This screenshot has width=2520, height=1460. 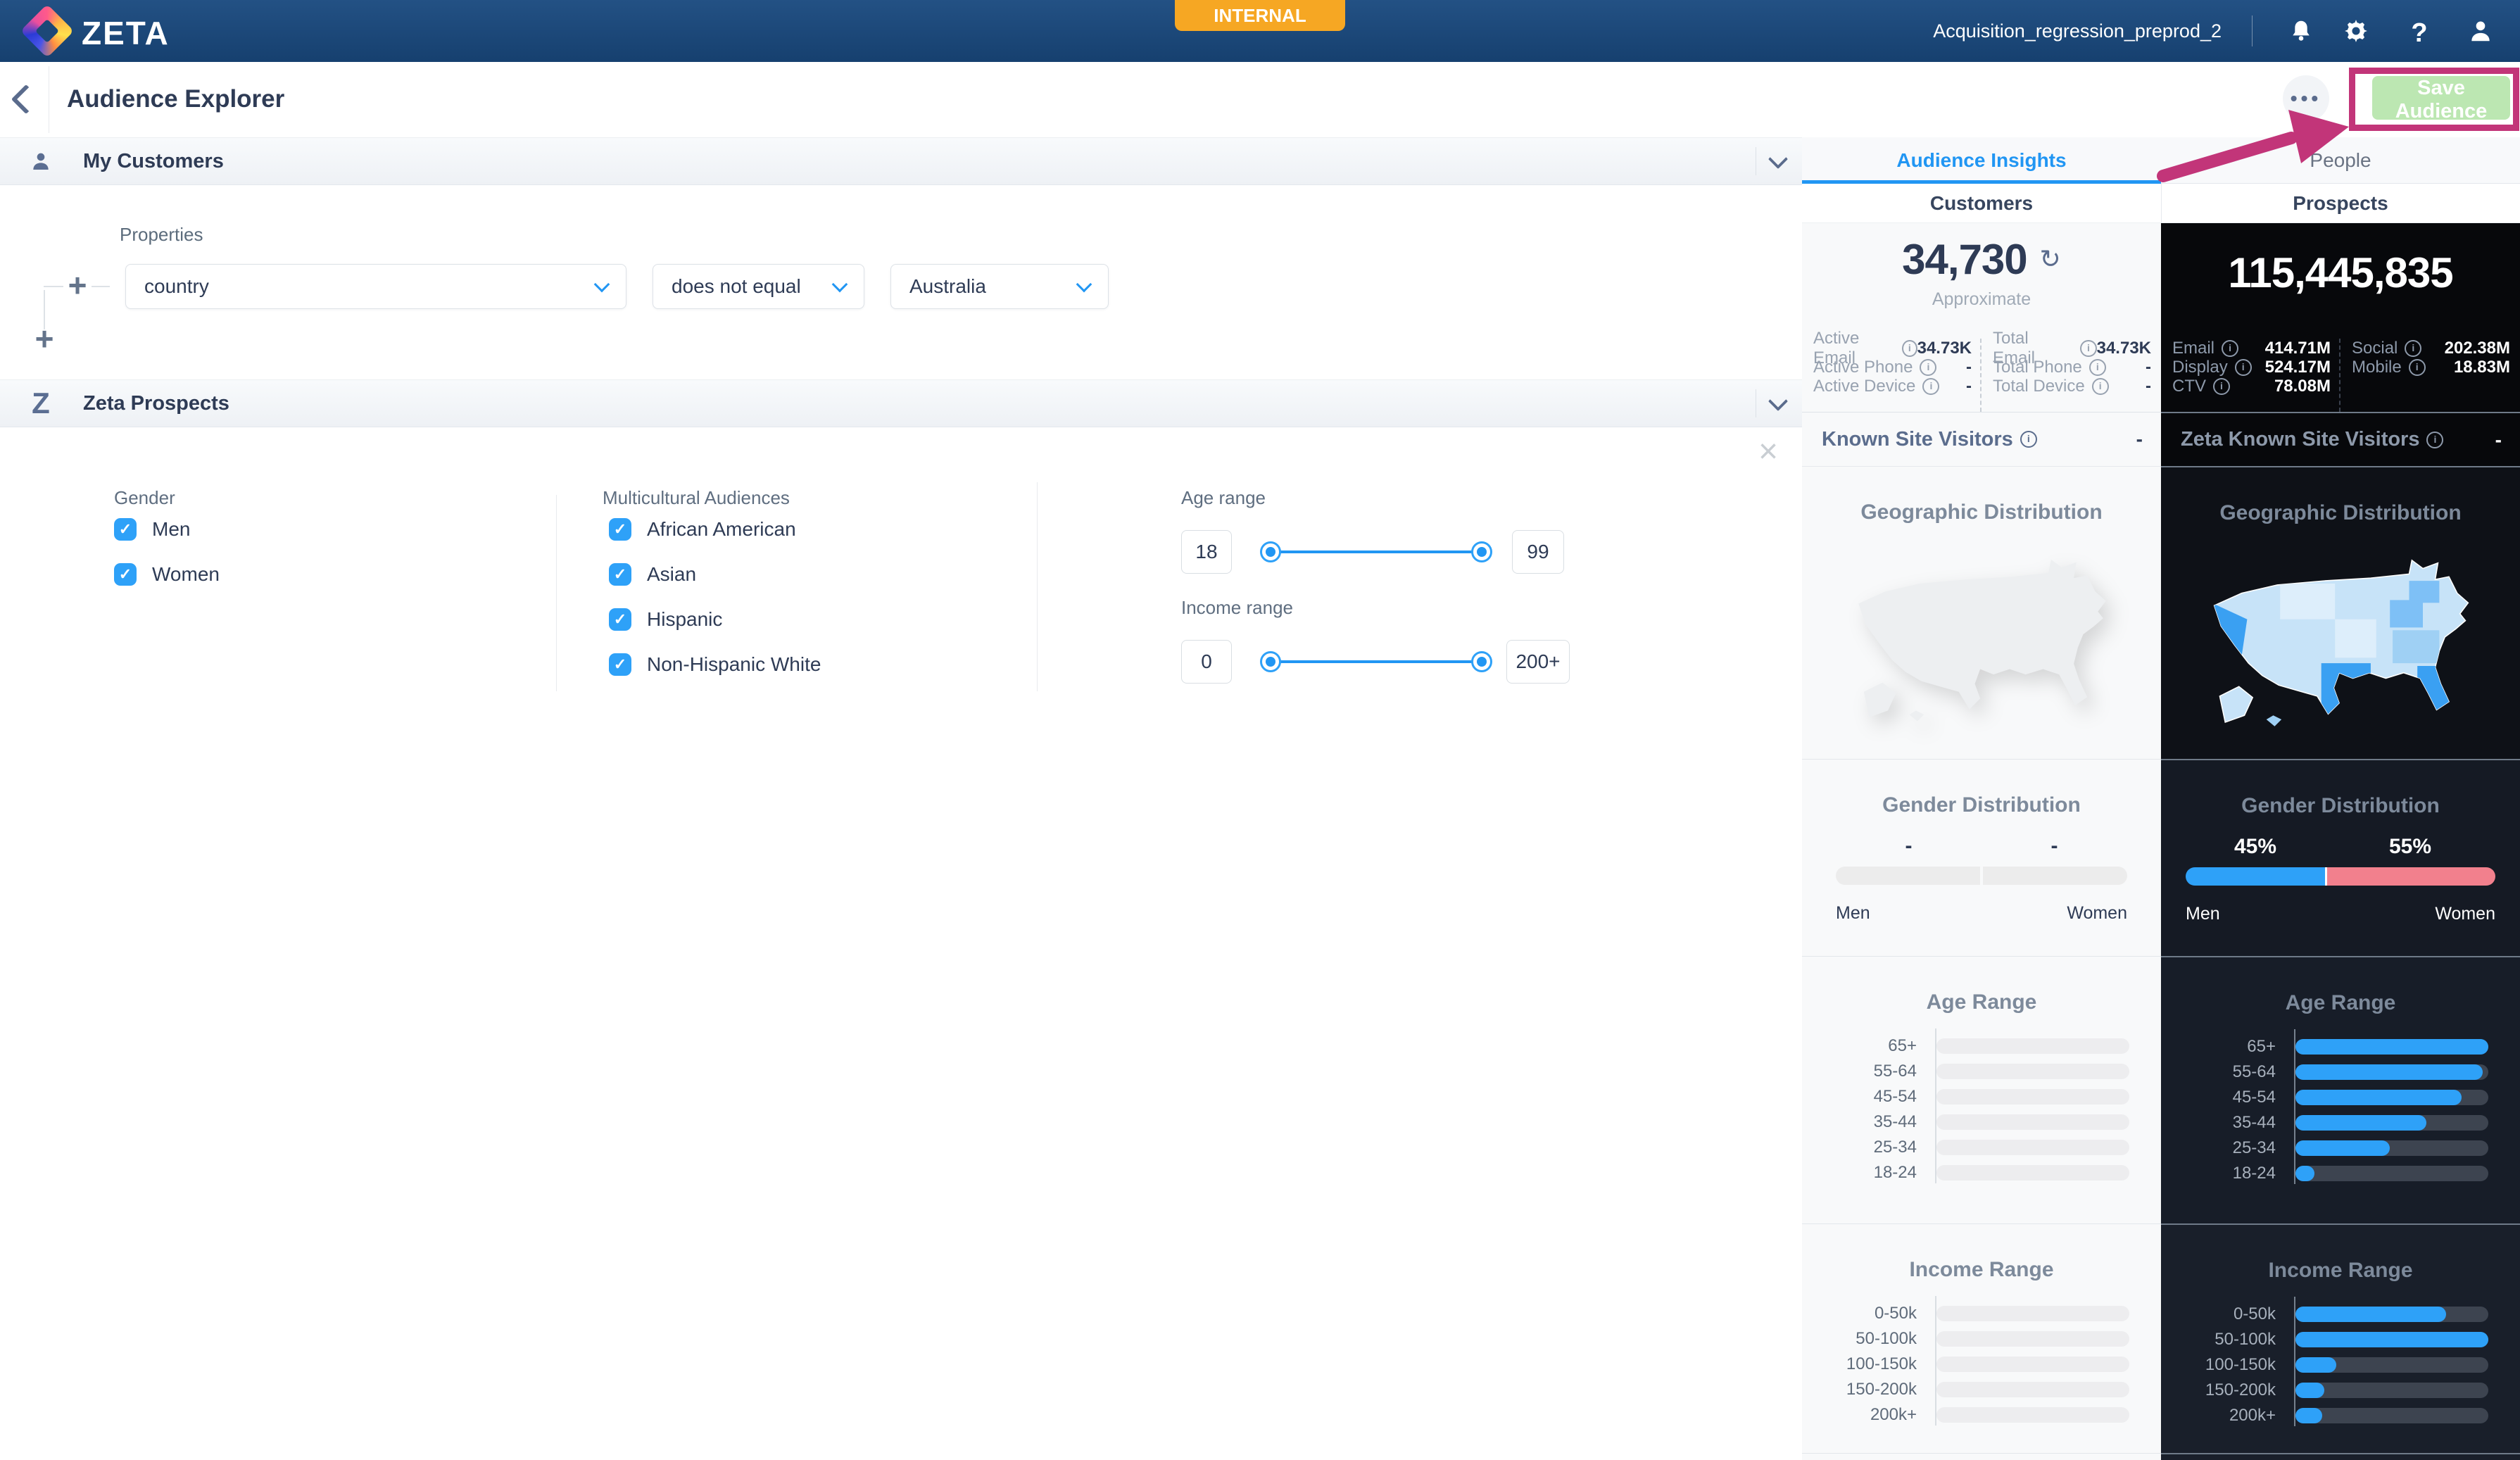 What do you see at coordinates (2431, 367) in the screenshot?
I see `stat-row: Mobile i 18.83M` at bounding box center [2431, 367].